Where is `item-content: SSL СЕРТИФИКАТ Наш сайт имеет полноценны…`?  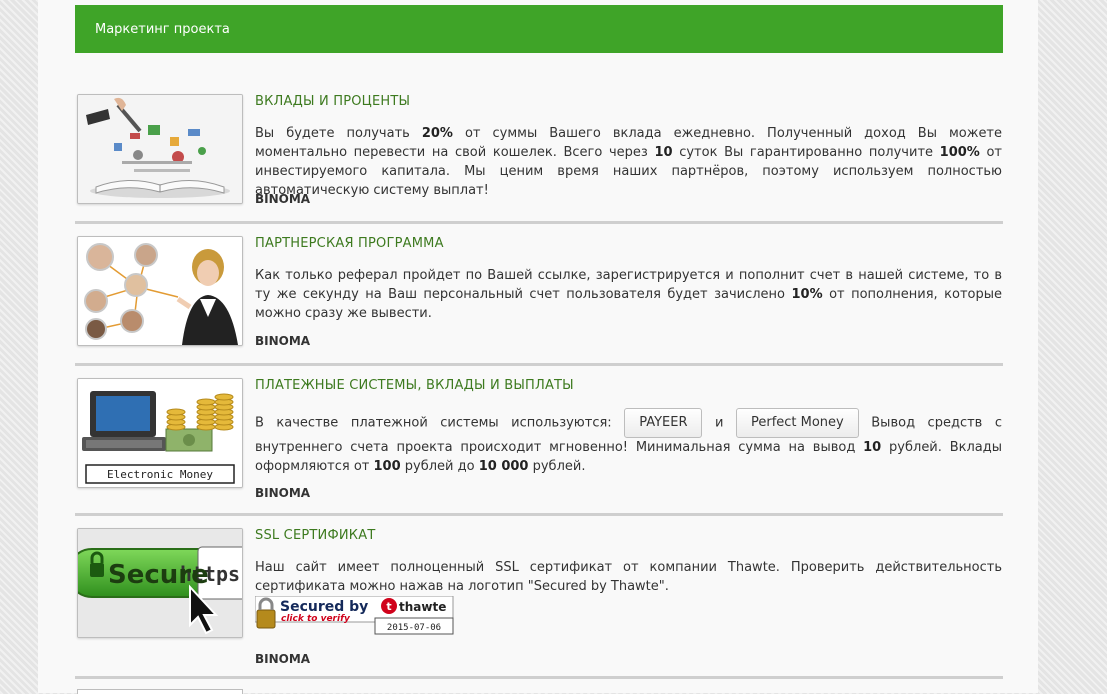
item-content: SSL СЕРТИФИКАТ Наш сайт имеет полноценны… is located at coordinates (628, 597).